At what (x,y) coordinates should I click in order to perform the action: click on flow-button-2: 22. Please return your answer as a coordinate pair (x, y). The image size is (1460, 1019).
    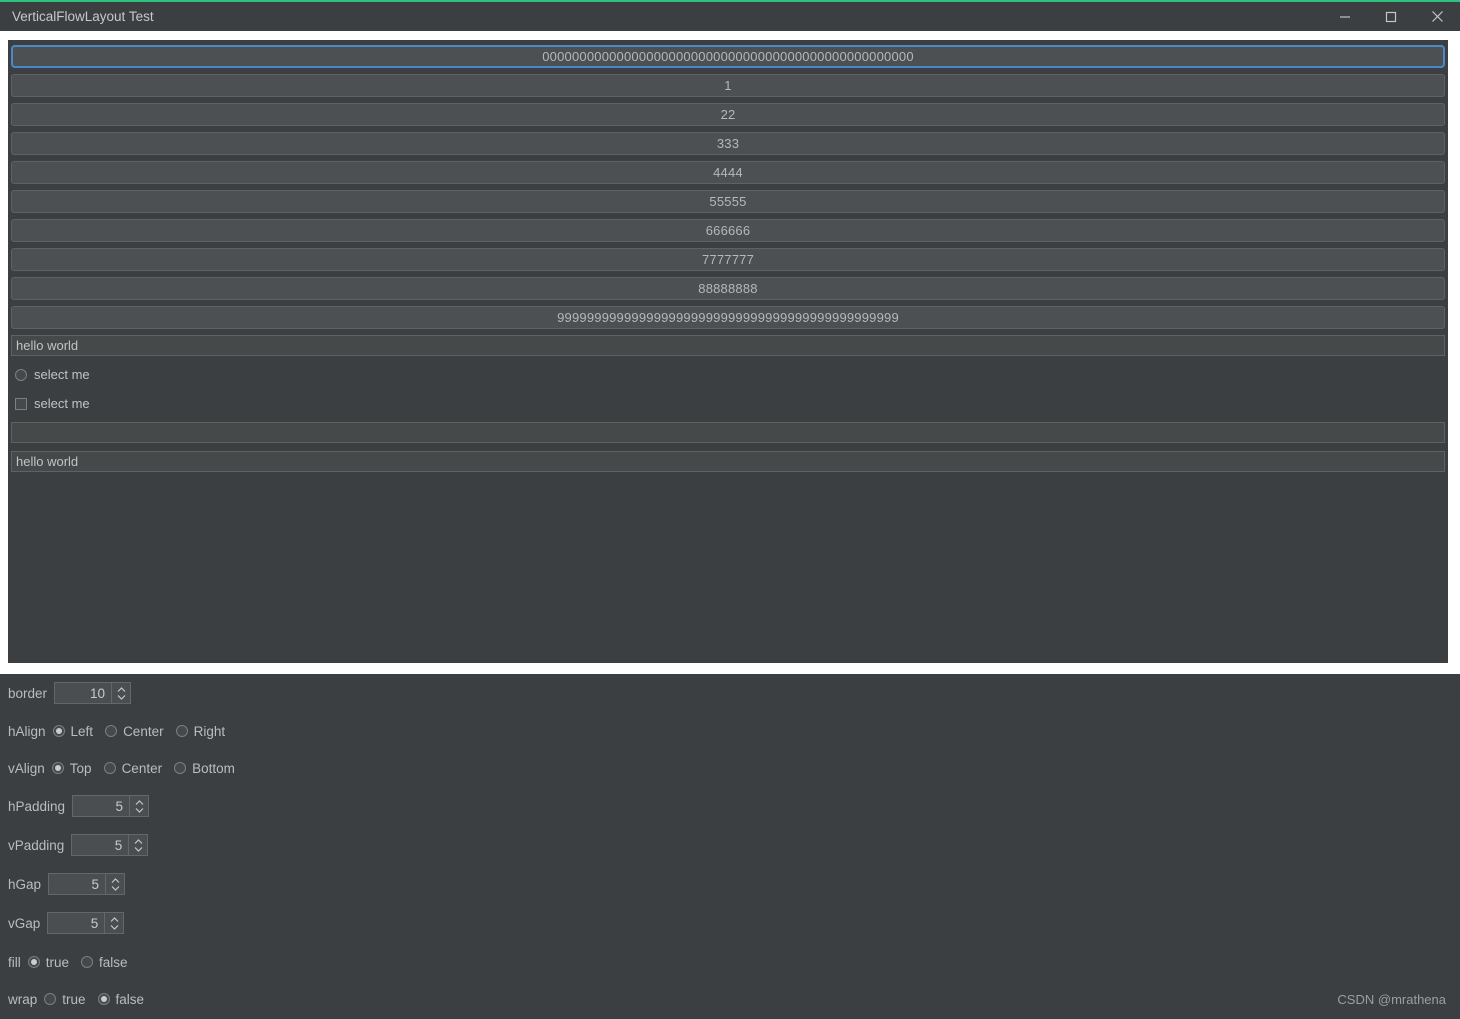
    Looking at the image, I should click on (728, 114).